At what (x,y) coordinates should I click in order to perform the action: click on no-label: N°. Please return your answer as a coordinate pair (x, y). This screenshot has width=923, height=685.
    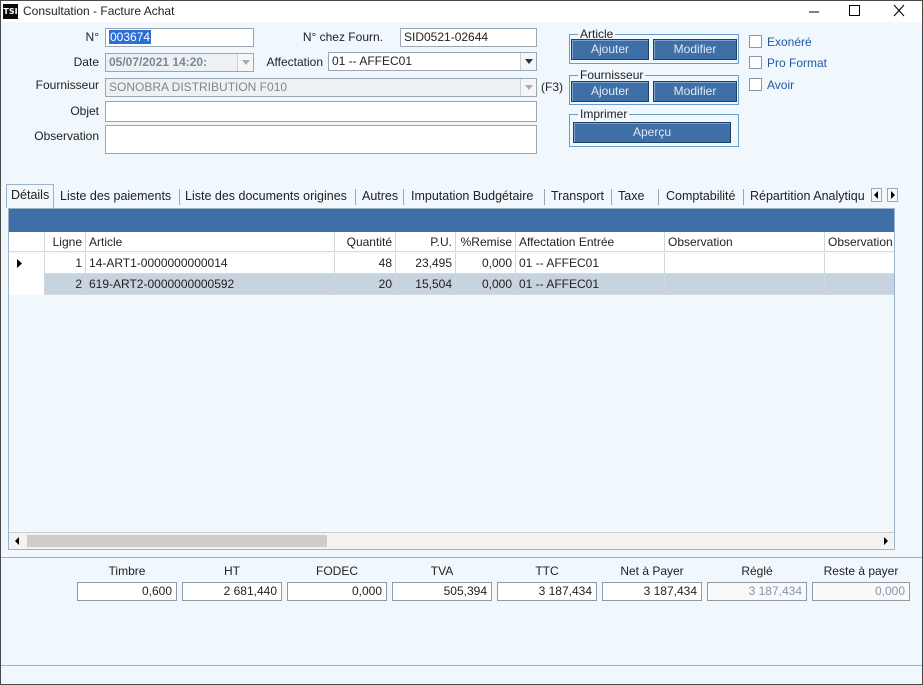
    Looking at the image, I should click on (92, 37).